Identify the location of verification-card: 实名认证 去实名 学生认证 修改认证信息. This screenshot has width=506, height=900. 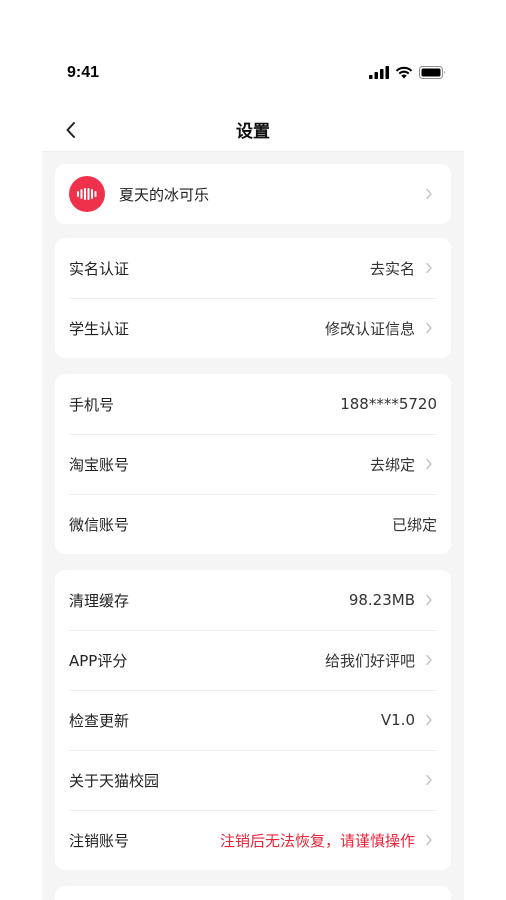
(253, 298).